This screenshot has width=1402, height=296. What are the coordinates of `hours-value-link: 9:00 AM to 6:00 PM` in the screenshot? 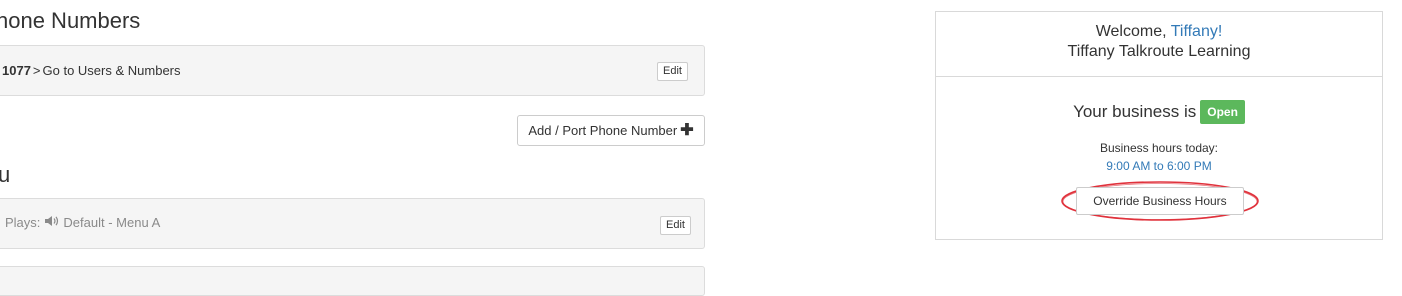 It's located at (1159, 166).